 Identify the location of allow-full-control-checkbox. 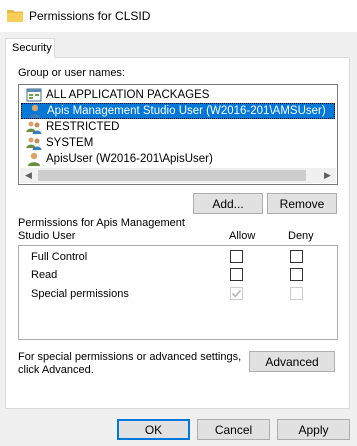
(236, 256).